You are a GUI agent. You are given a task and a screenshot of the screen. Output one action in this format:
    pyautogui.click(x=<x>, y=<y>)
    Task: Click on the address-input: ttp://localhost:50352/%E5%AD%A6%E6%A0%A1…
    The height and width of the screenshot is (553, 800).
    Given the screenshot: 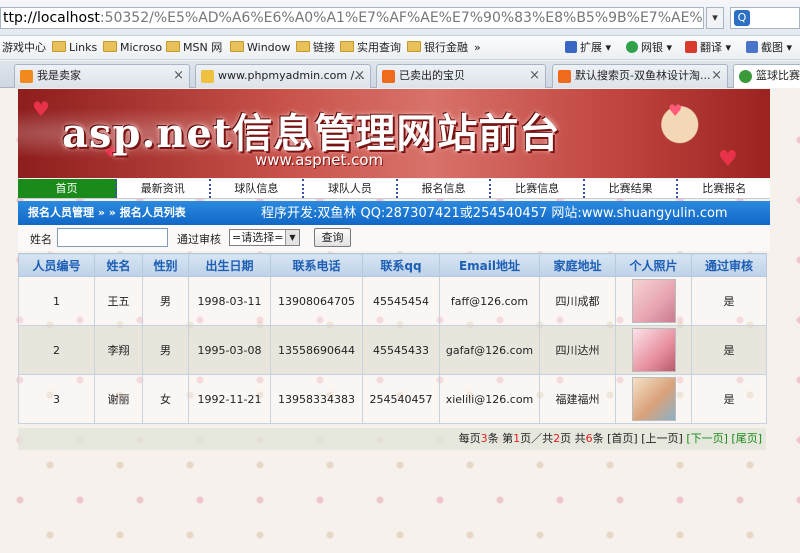 What is the action you would take?
    pyautogui.click(x=352, y=18)
    